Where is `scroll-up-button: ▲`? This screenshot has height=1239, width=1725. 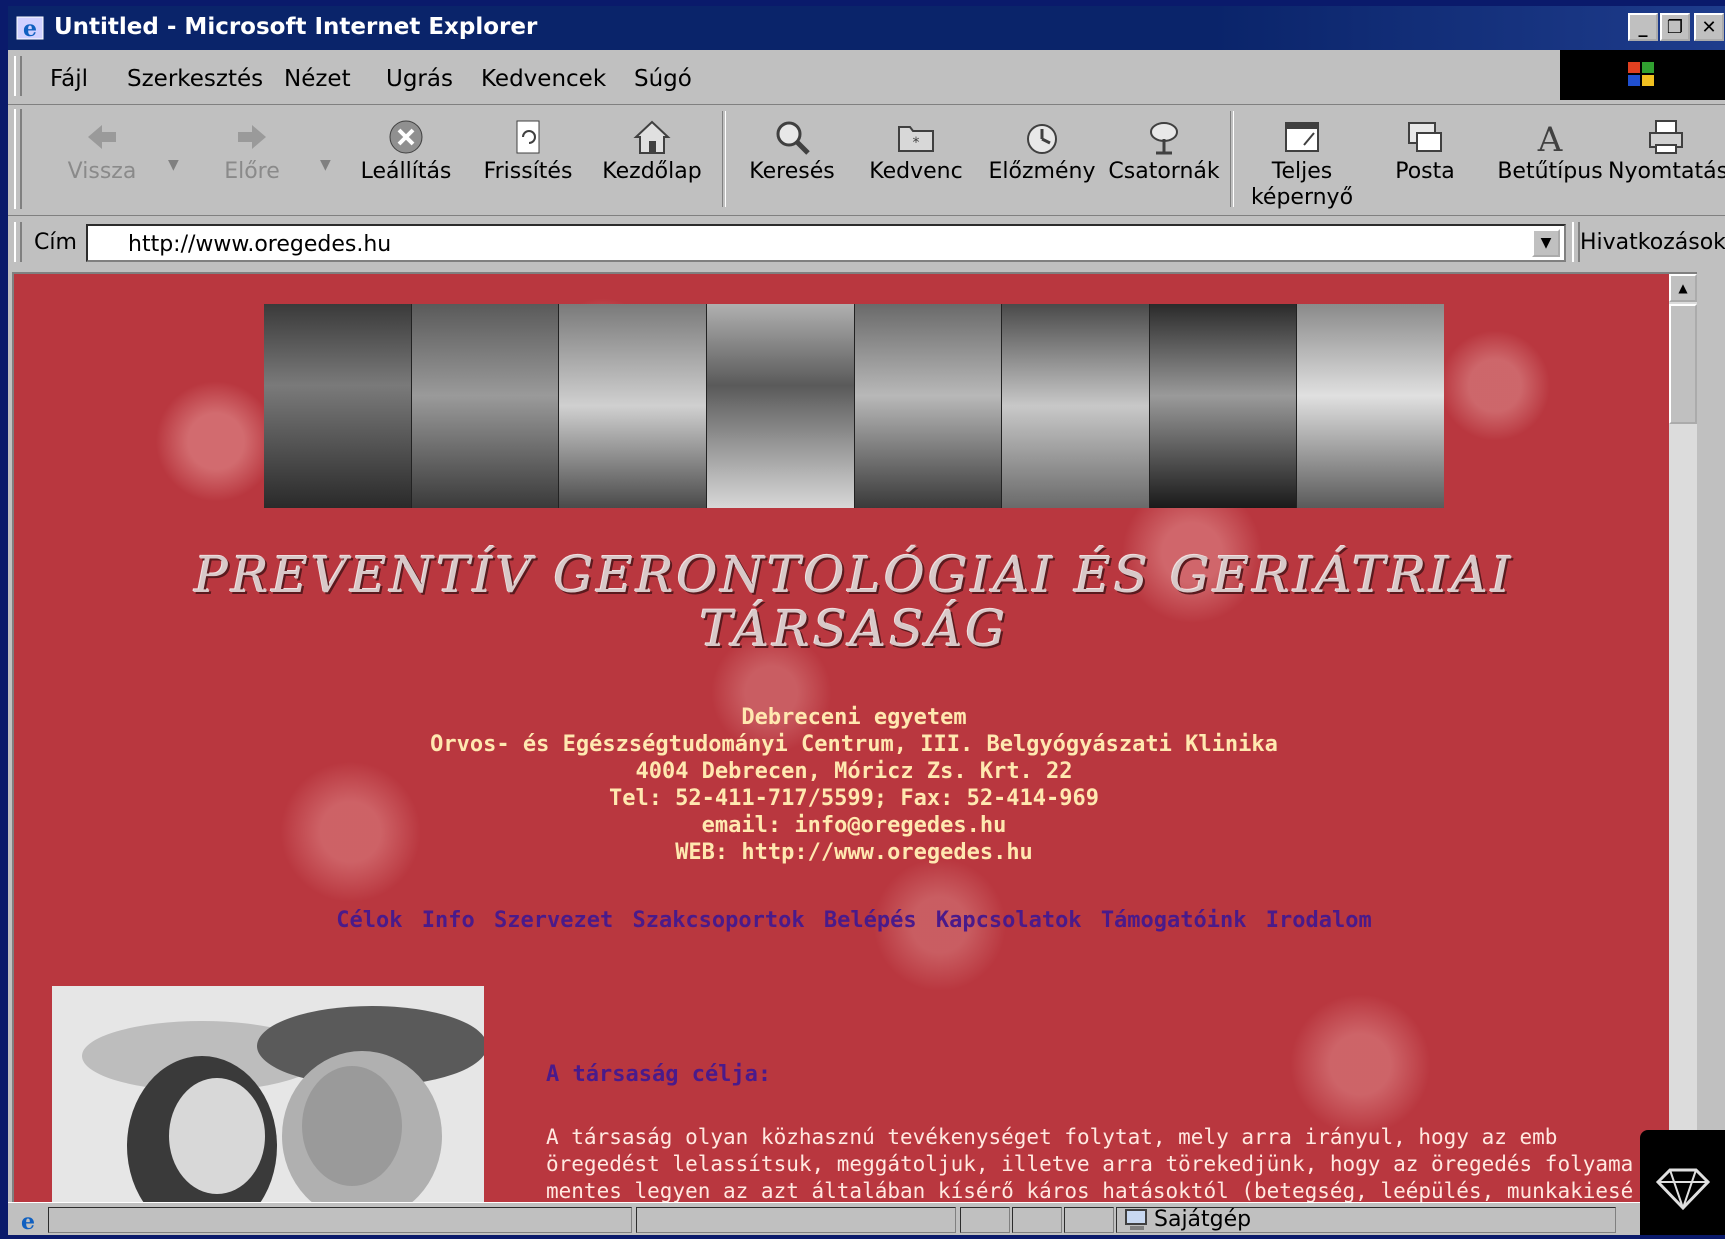 scroll-up-button: ▲ is located at coordinates (1683, 288).